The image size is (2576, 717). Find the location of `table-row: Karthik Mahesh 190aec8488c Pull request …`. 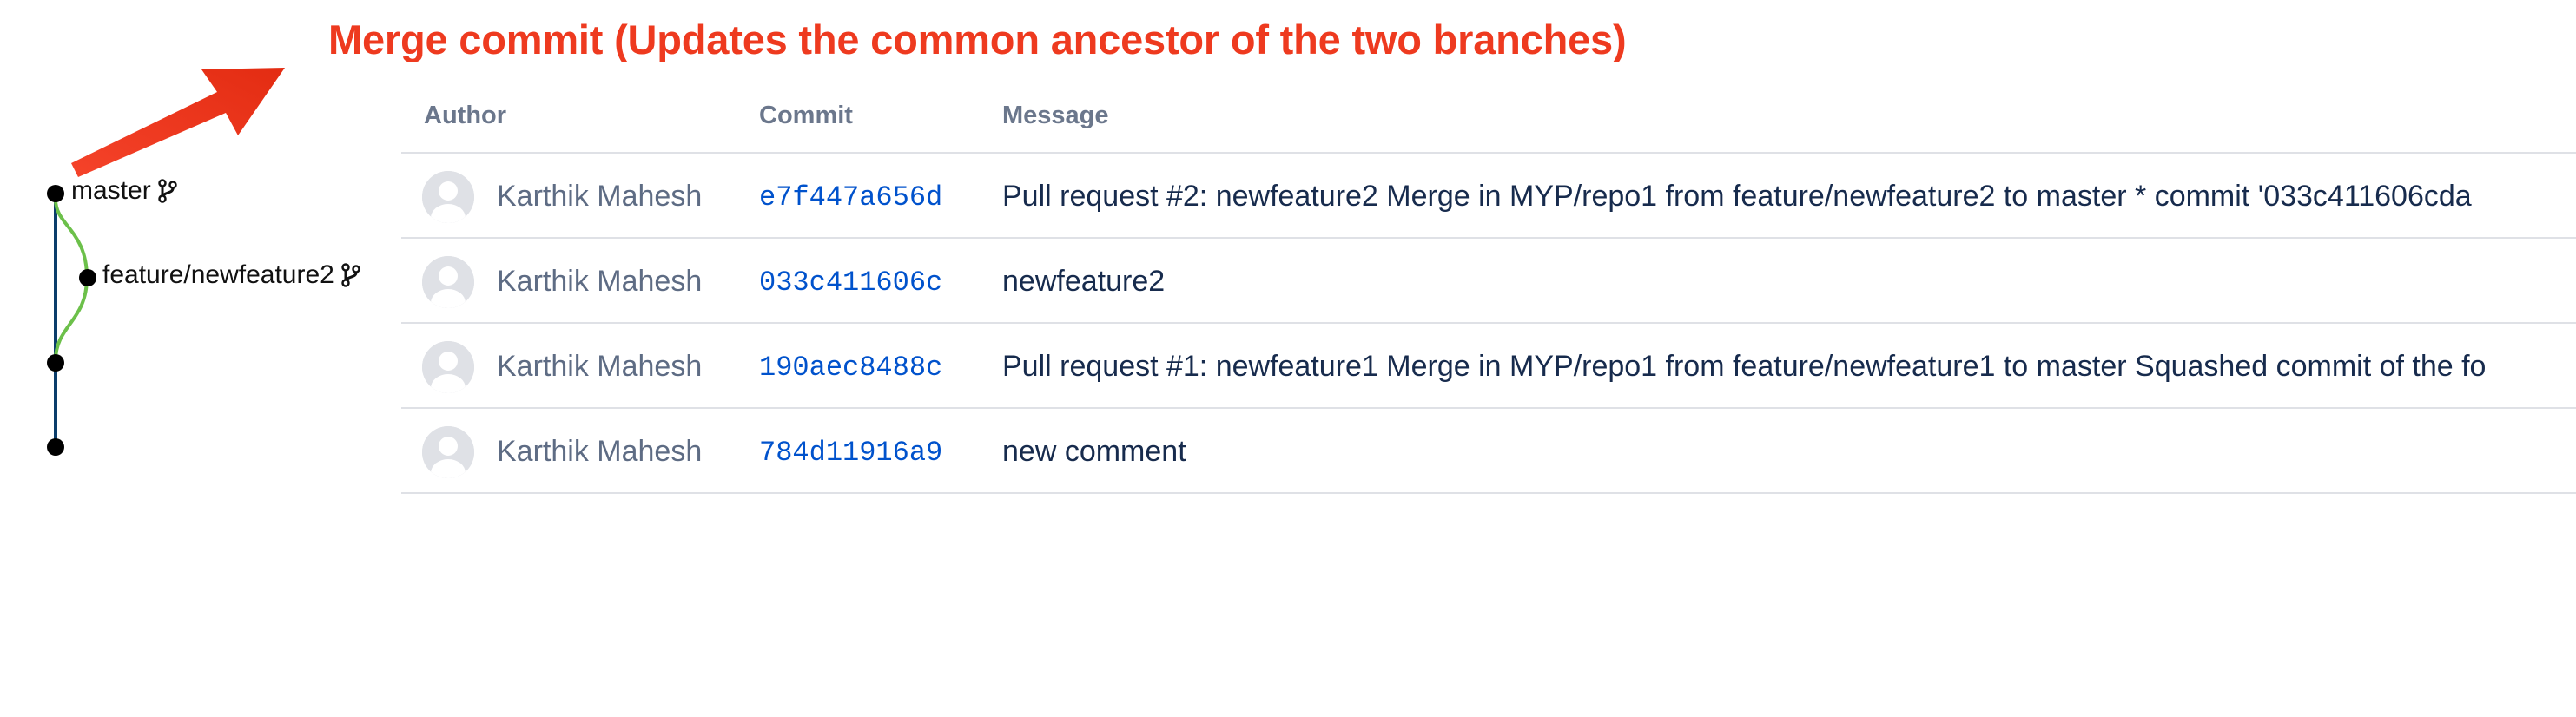

table-row: Karthik Mahesh 190aec8488c Pull request … is located at coordinates (1488, 366).